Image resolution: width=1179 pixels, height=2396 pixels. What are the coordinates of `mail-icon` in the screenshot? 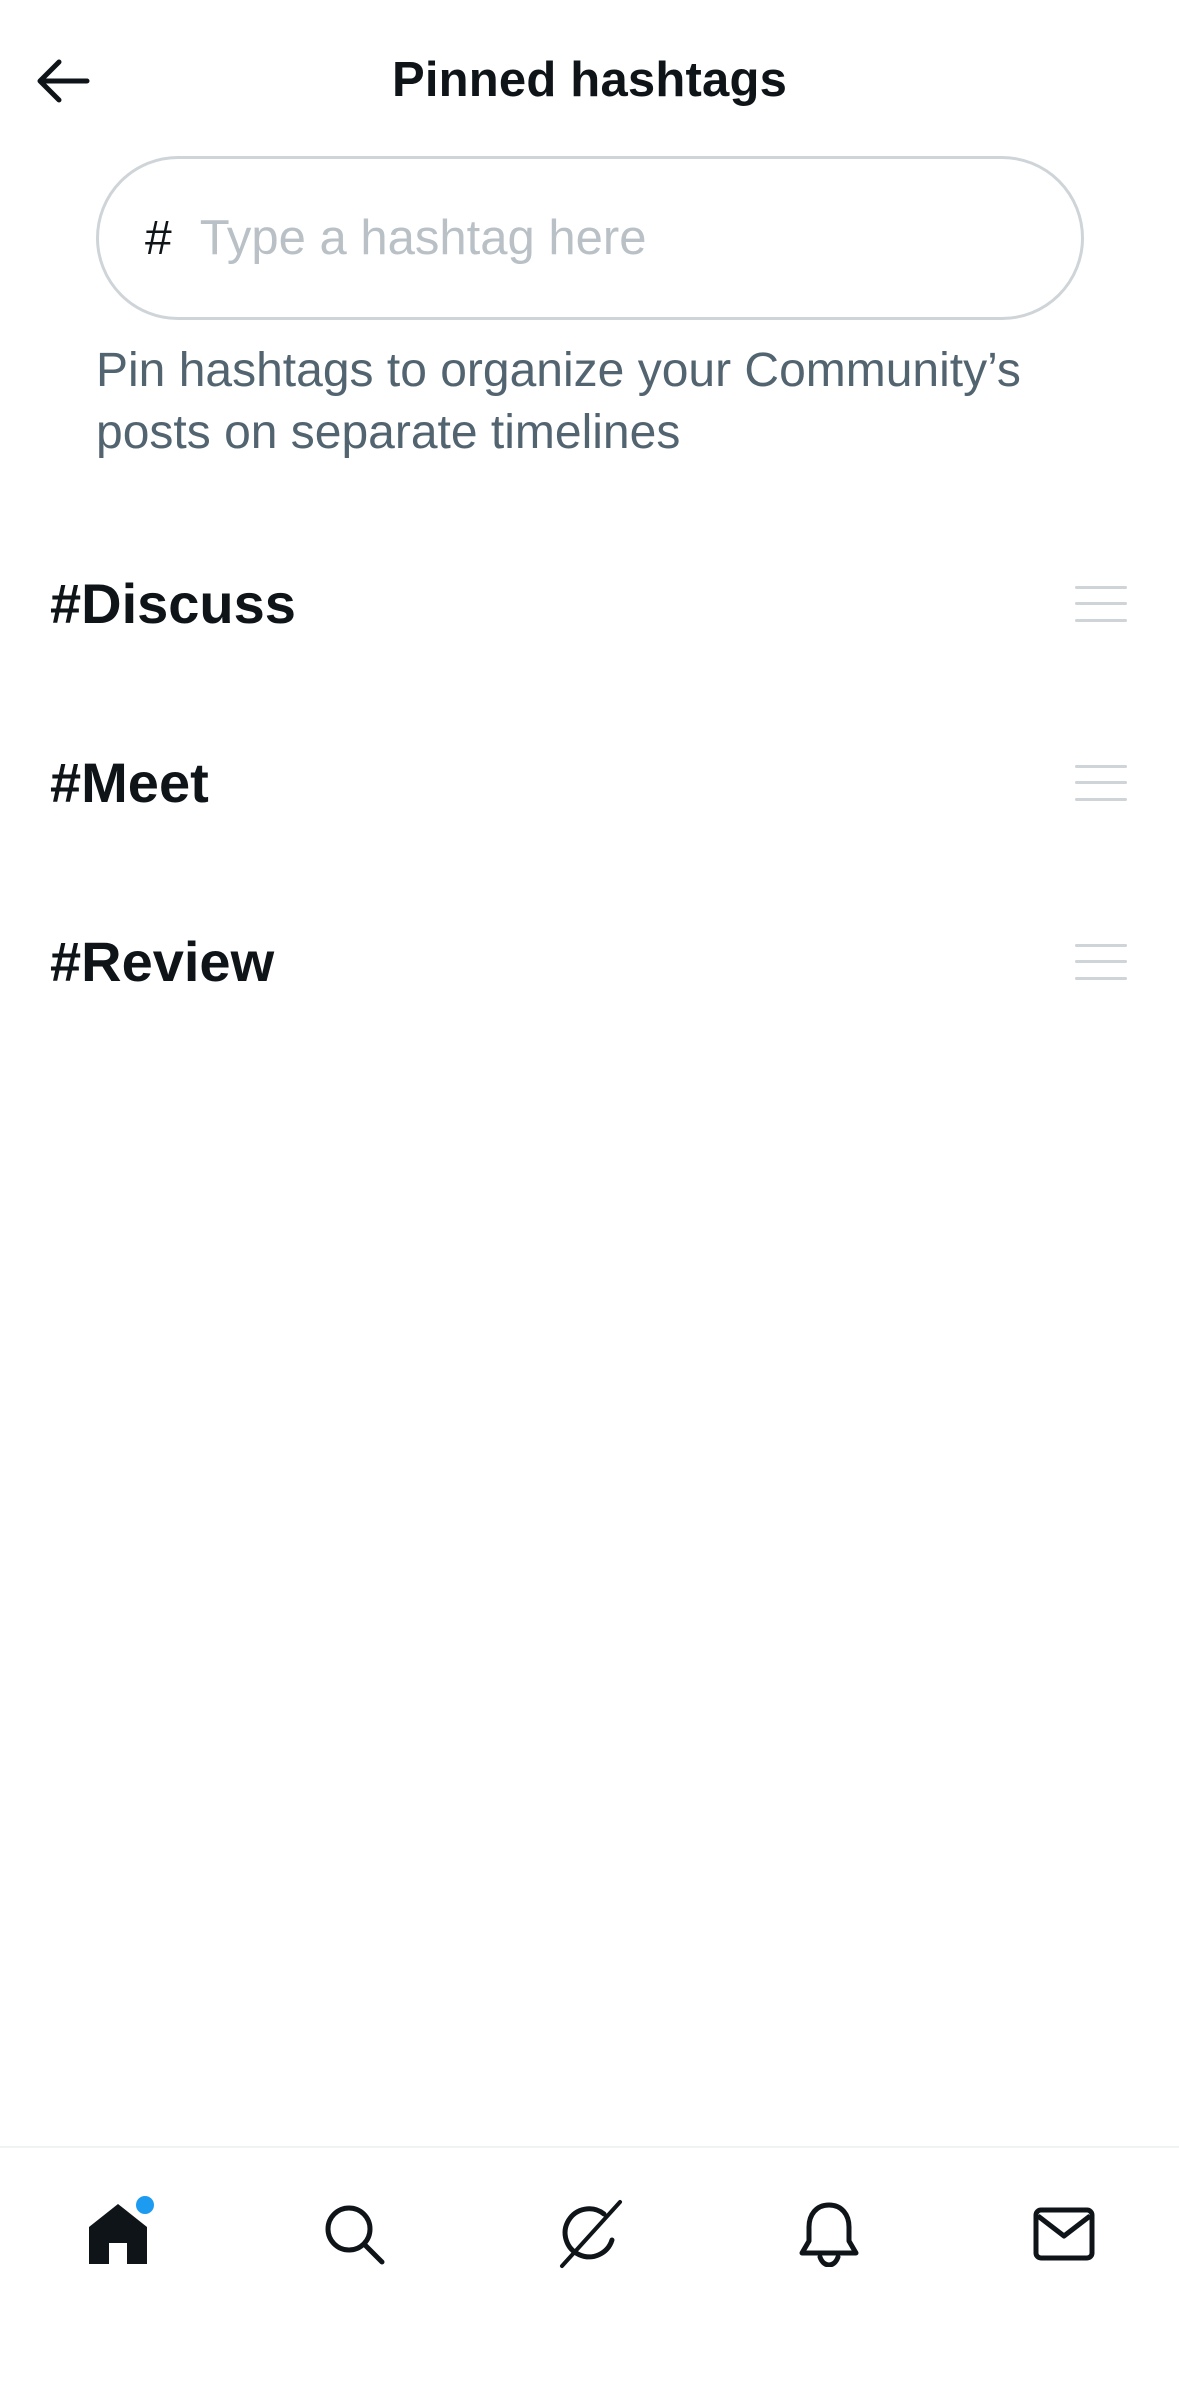 It's located at (1064, 2234).